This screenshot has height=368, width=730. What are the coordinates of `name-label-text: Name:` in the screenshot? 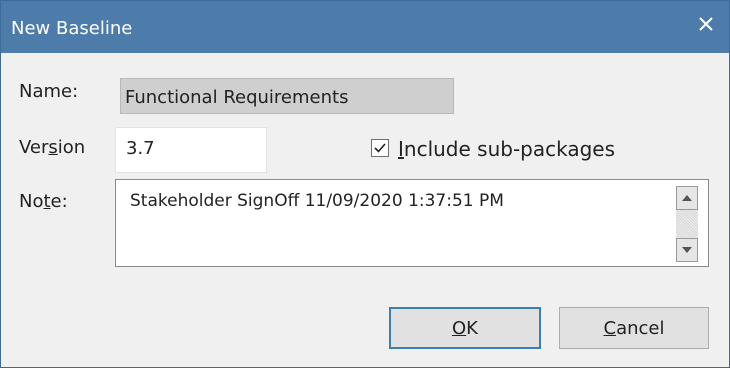 It's located at (49, 91).